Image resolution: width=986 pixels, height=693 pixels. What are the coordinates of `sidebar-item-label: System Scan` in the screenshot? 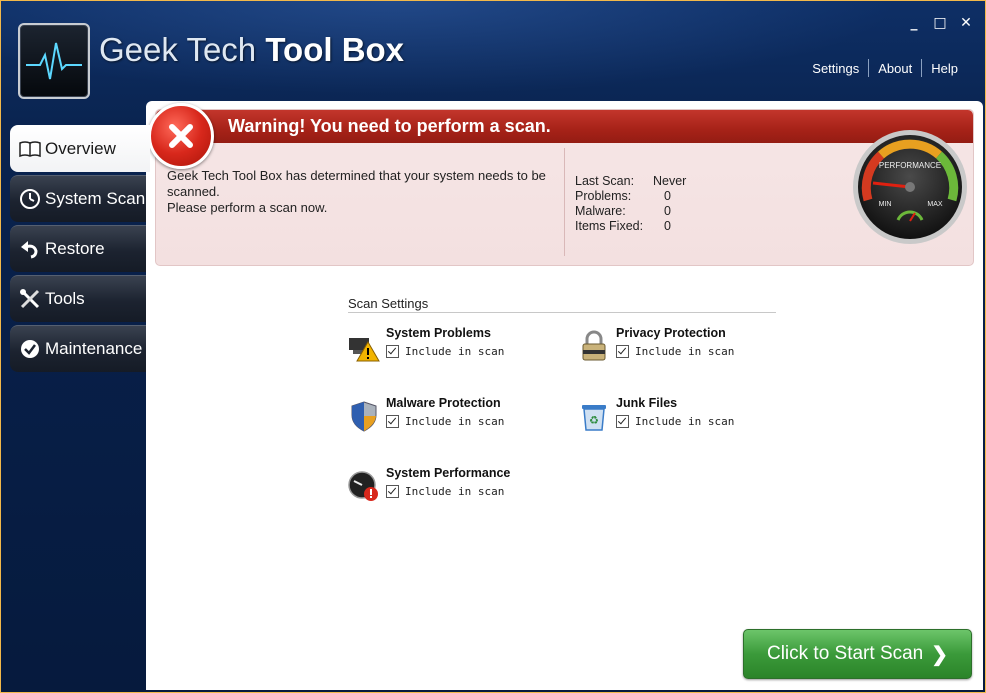 It's located at (95, 198).